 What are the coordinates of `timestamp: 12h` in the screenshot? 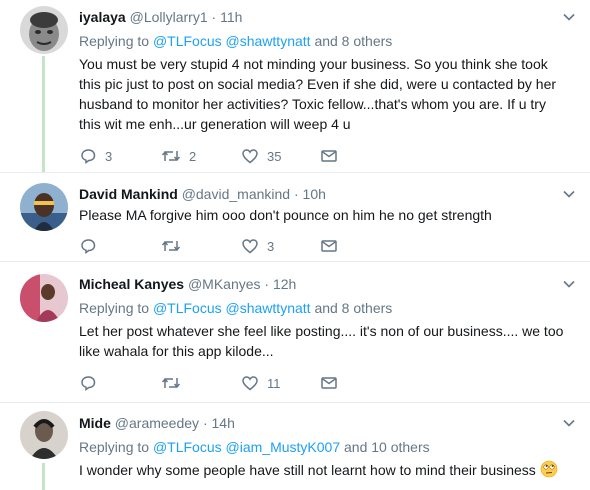 It's located at (284, 284).